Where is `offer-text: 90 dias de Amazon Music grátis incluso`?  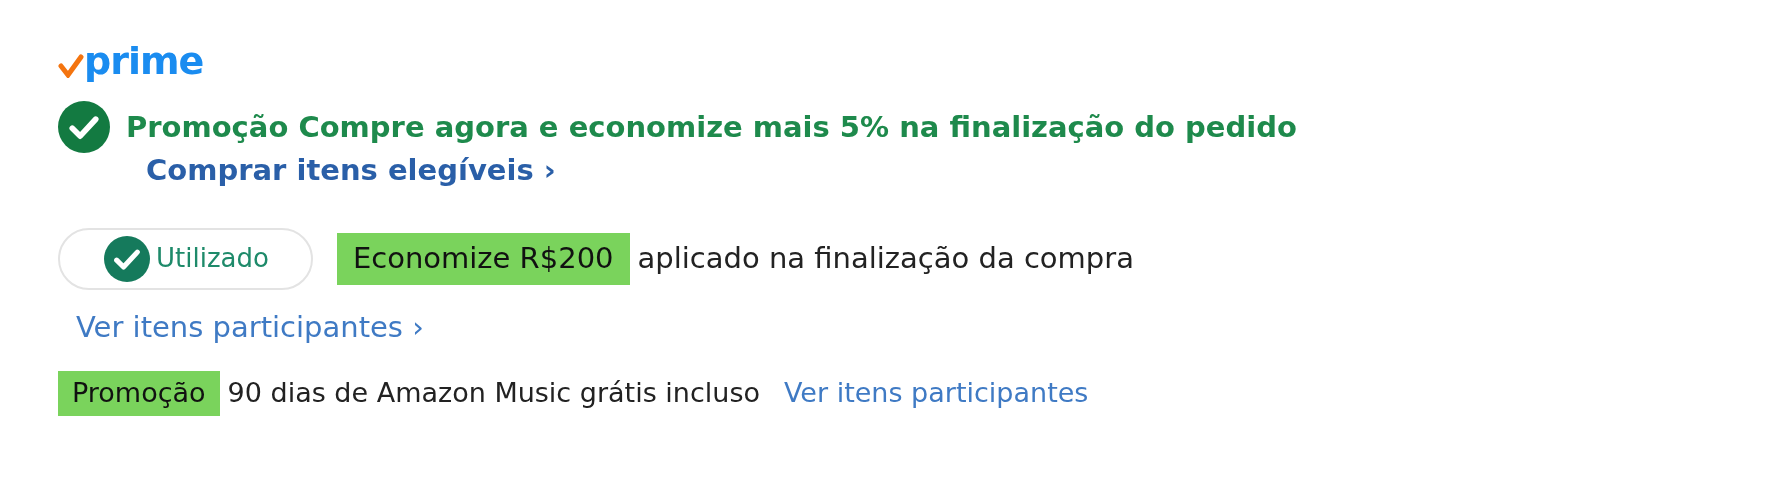
offer-text: 90 dias de Amazon Music grátis incluso is located at coordinates (493, 393).